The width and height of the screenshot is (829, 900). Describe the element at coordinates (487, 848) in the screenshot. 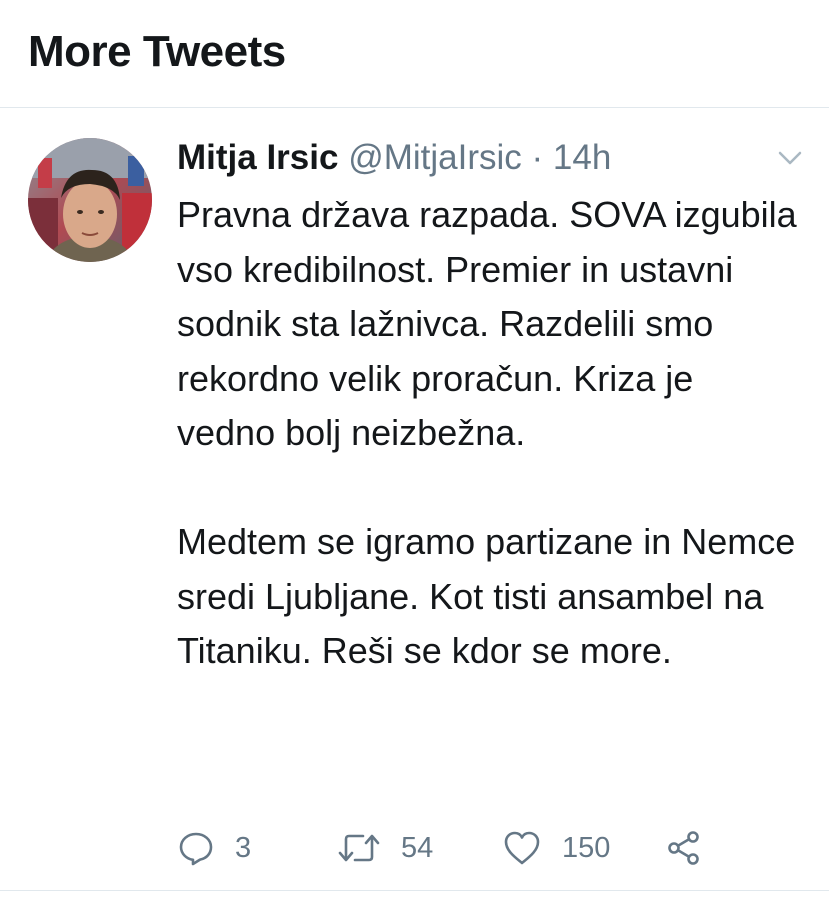

I see `tweet-actions: 3 54 150` at that location.